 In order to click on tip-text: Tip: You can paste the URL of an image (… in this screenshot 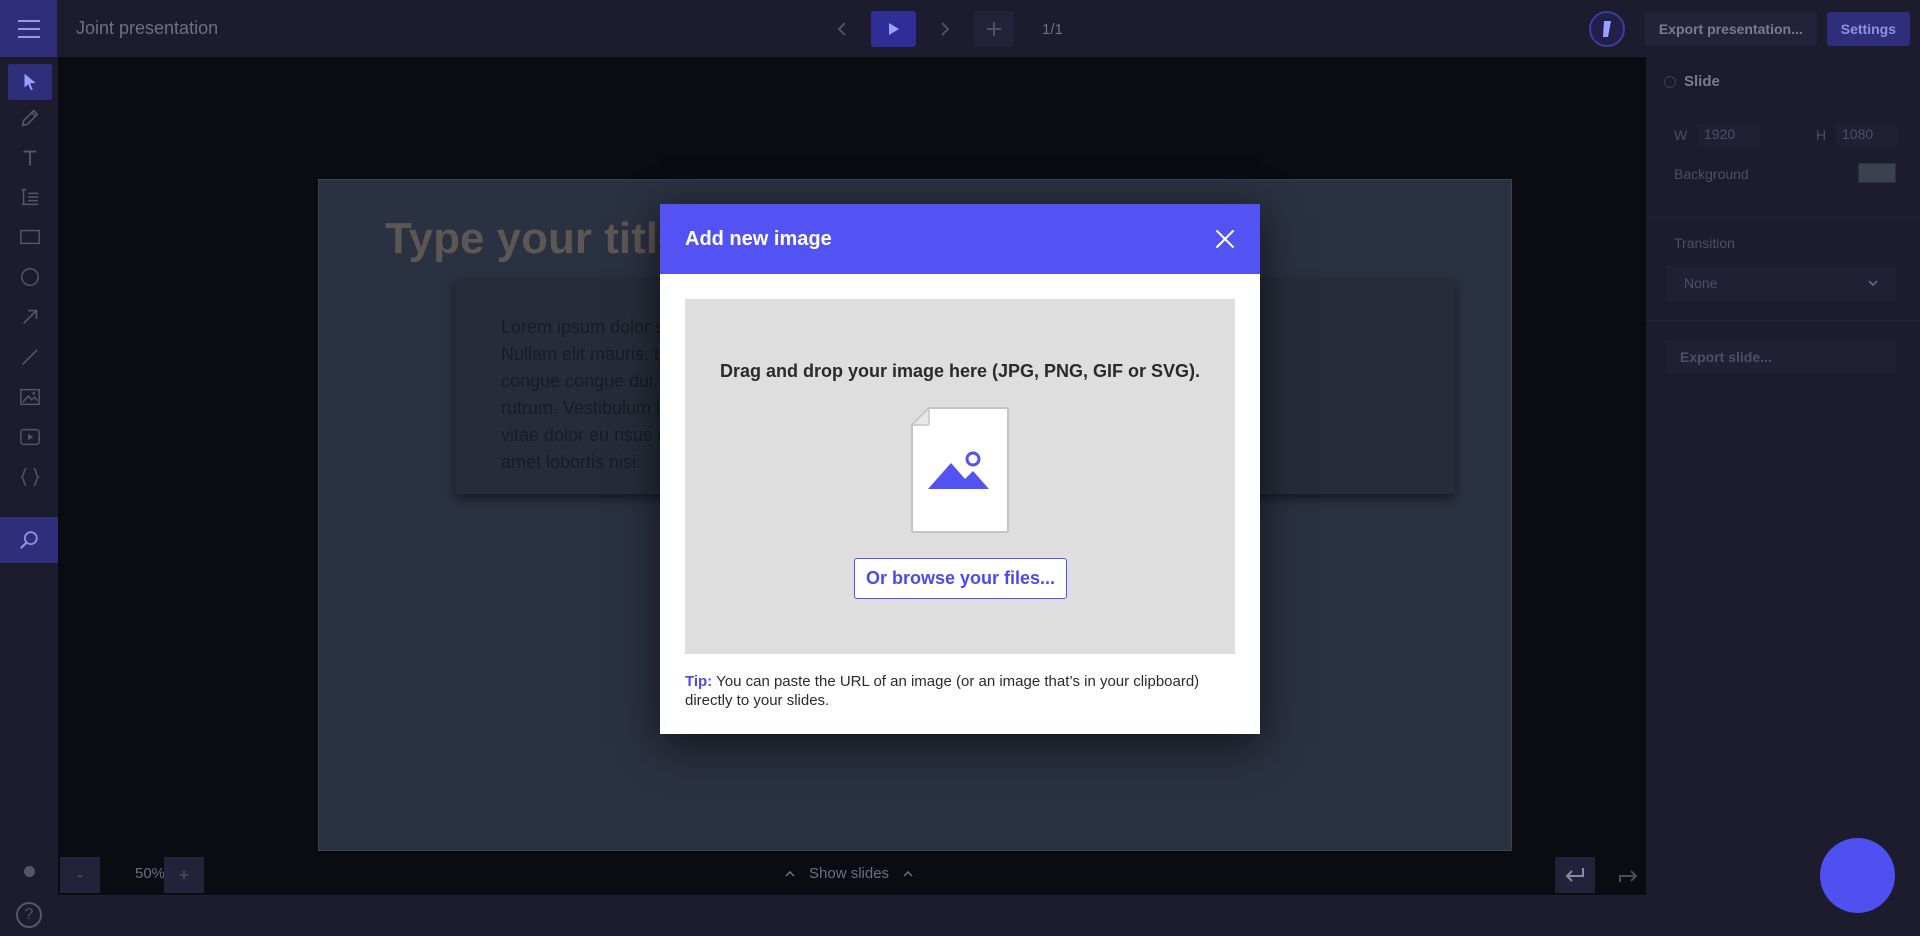, I will do `click(960, 691)`.